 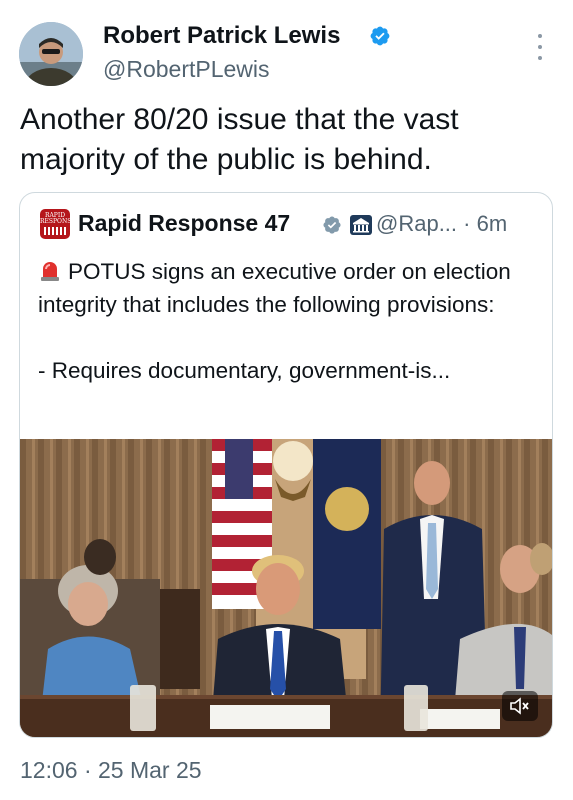 What do you see at coordinates (186, 69) in the screenshot?
I see `author-handle: @RobertPLewis` at bounding box center [186, 69].